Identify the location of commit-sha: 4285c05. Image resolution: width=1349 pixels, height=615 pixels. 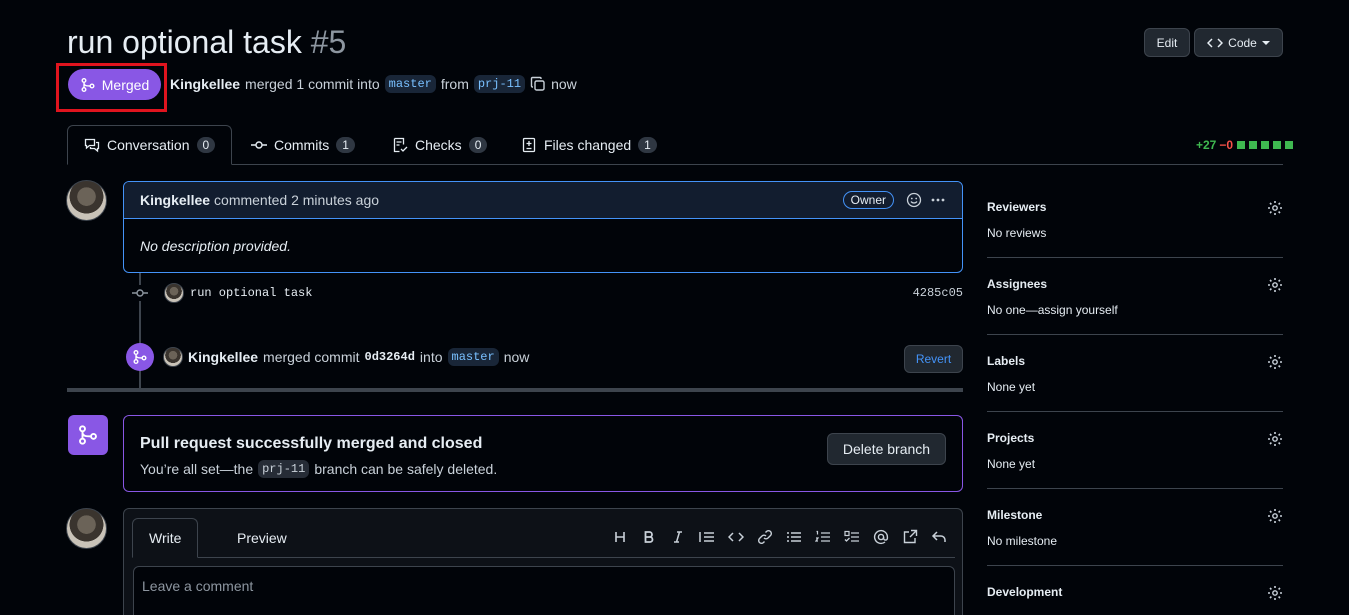
(938, 293).